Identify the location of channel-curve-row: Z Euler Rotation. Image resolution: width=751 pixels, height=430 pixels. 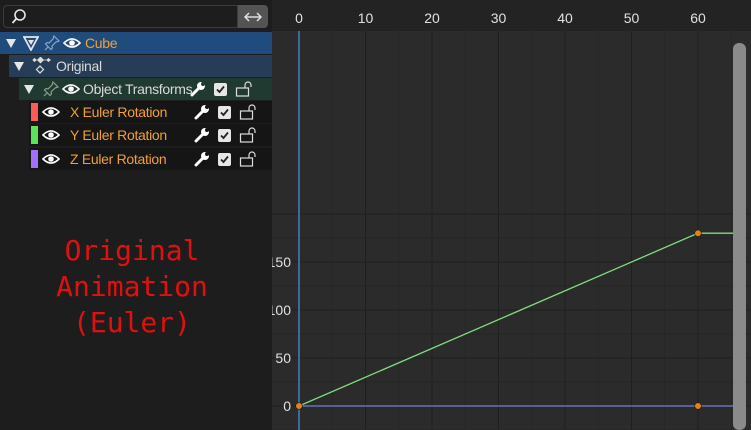
(150, 159).